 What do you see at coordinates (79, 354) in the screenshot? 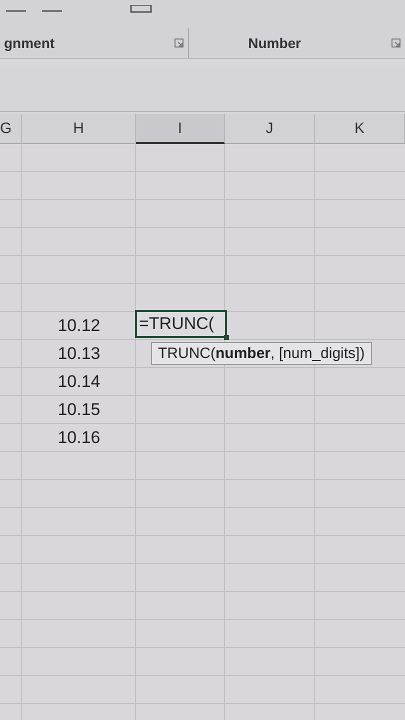
I see `table-cell: 10.13` at bounding box center [79, 354].